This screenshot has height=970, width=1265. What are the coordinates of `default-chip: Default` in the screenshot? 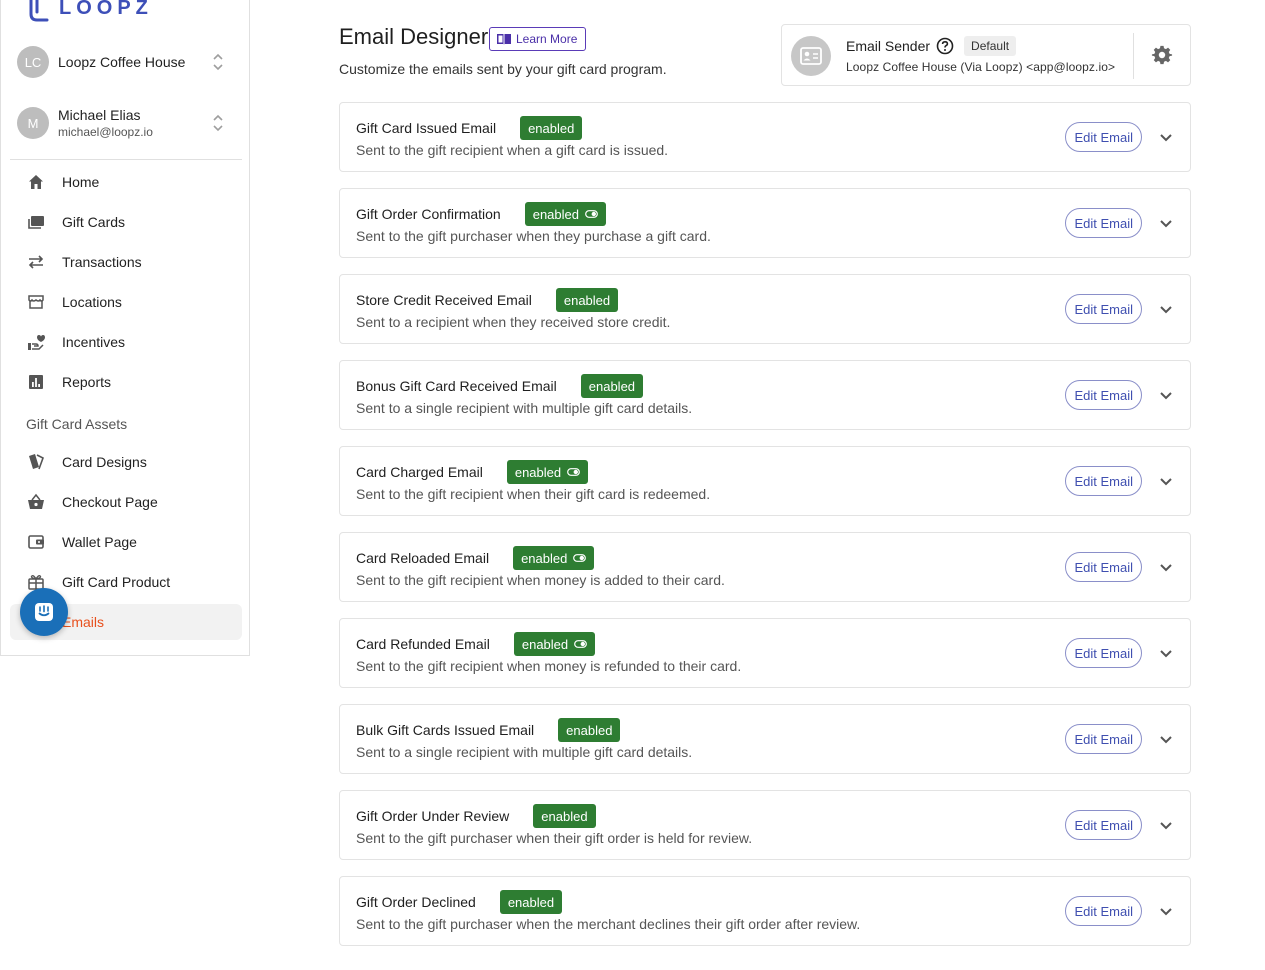 It's located at (990, 46).